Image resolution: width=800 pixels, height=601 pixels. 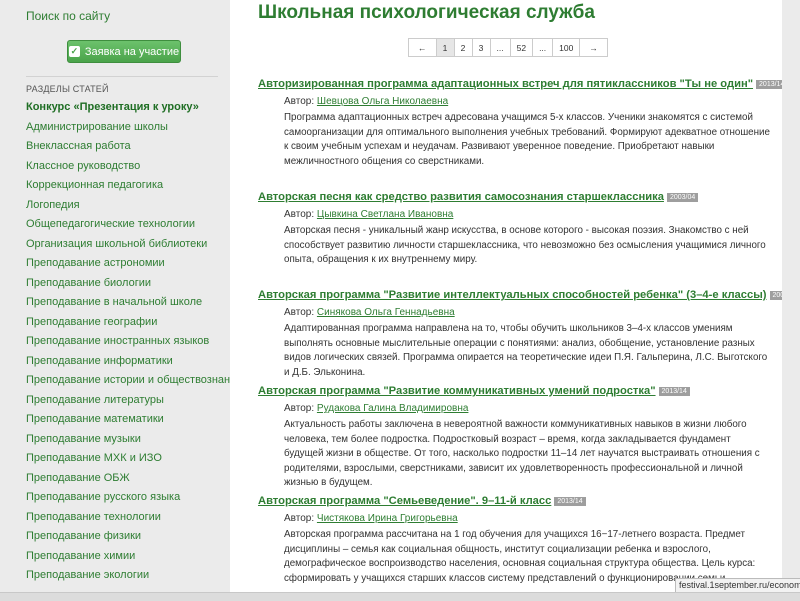 What do you see at coordinates (515, 312) in the screenshot?
I see `article-author: Автор: Синякова Ольга Геннадьевна` at bounding box center [515, 312].